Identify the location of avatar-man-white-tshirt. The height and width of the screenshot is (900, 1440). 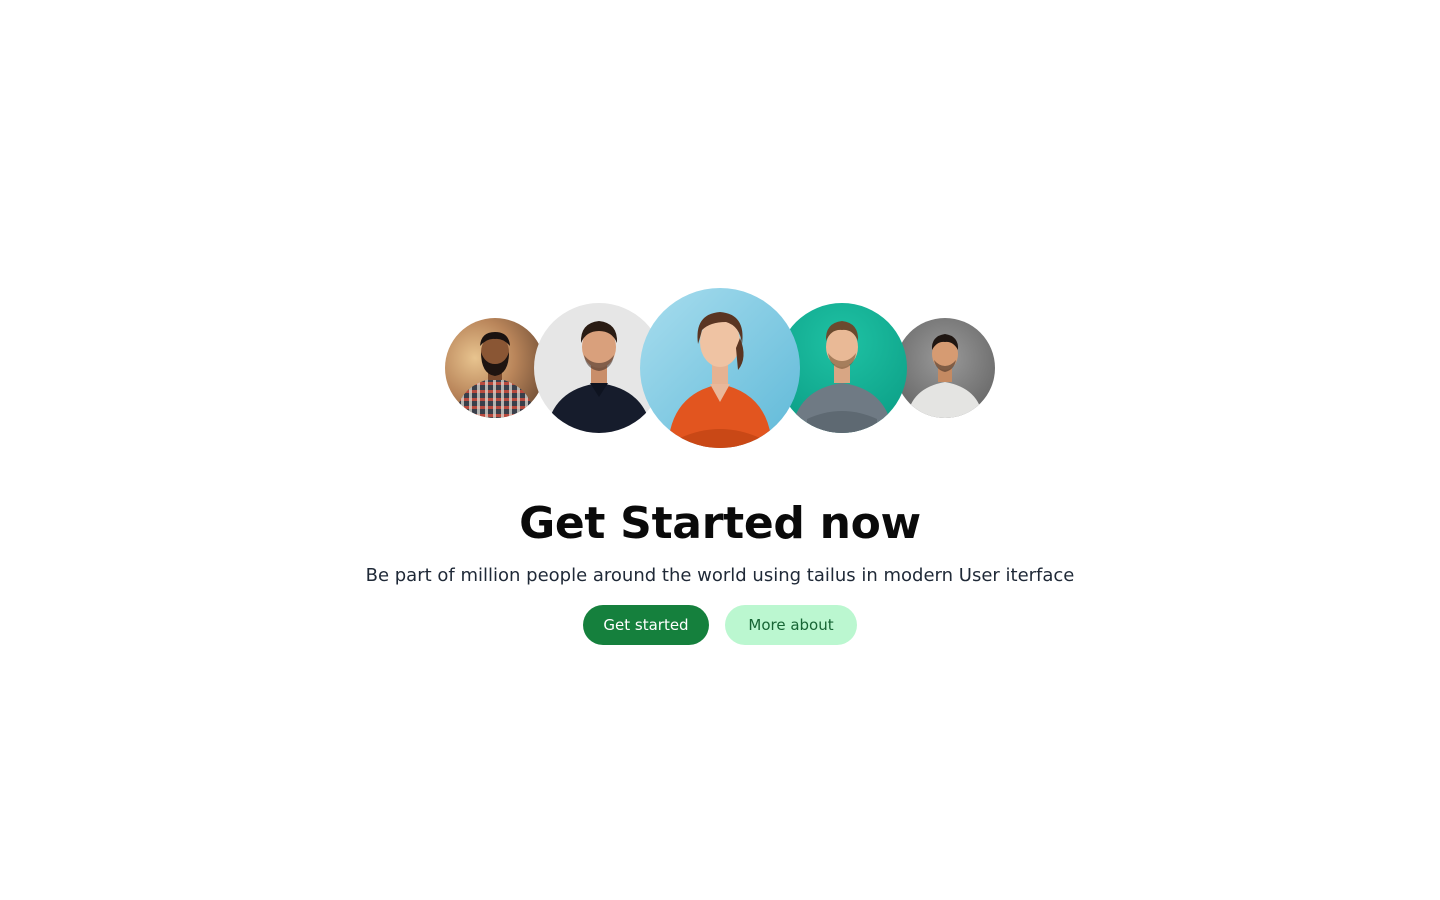
(945, 368).